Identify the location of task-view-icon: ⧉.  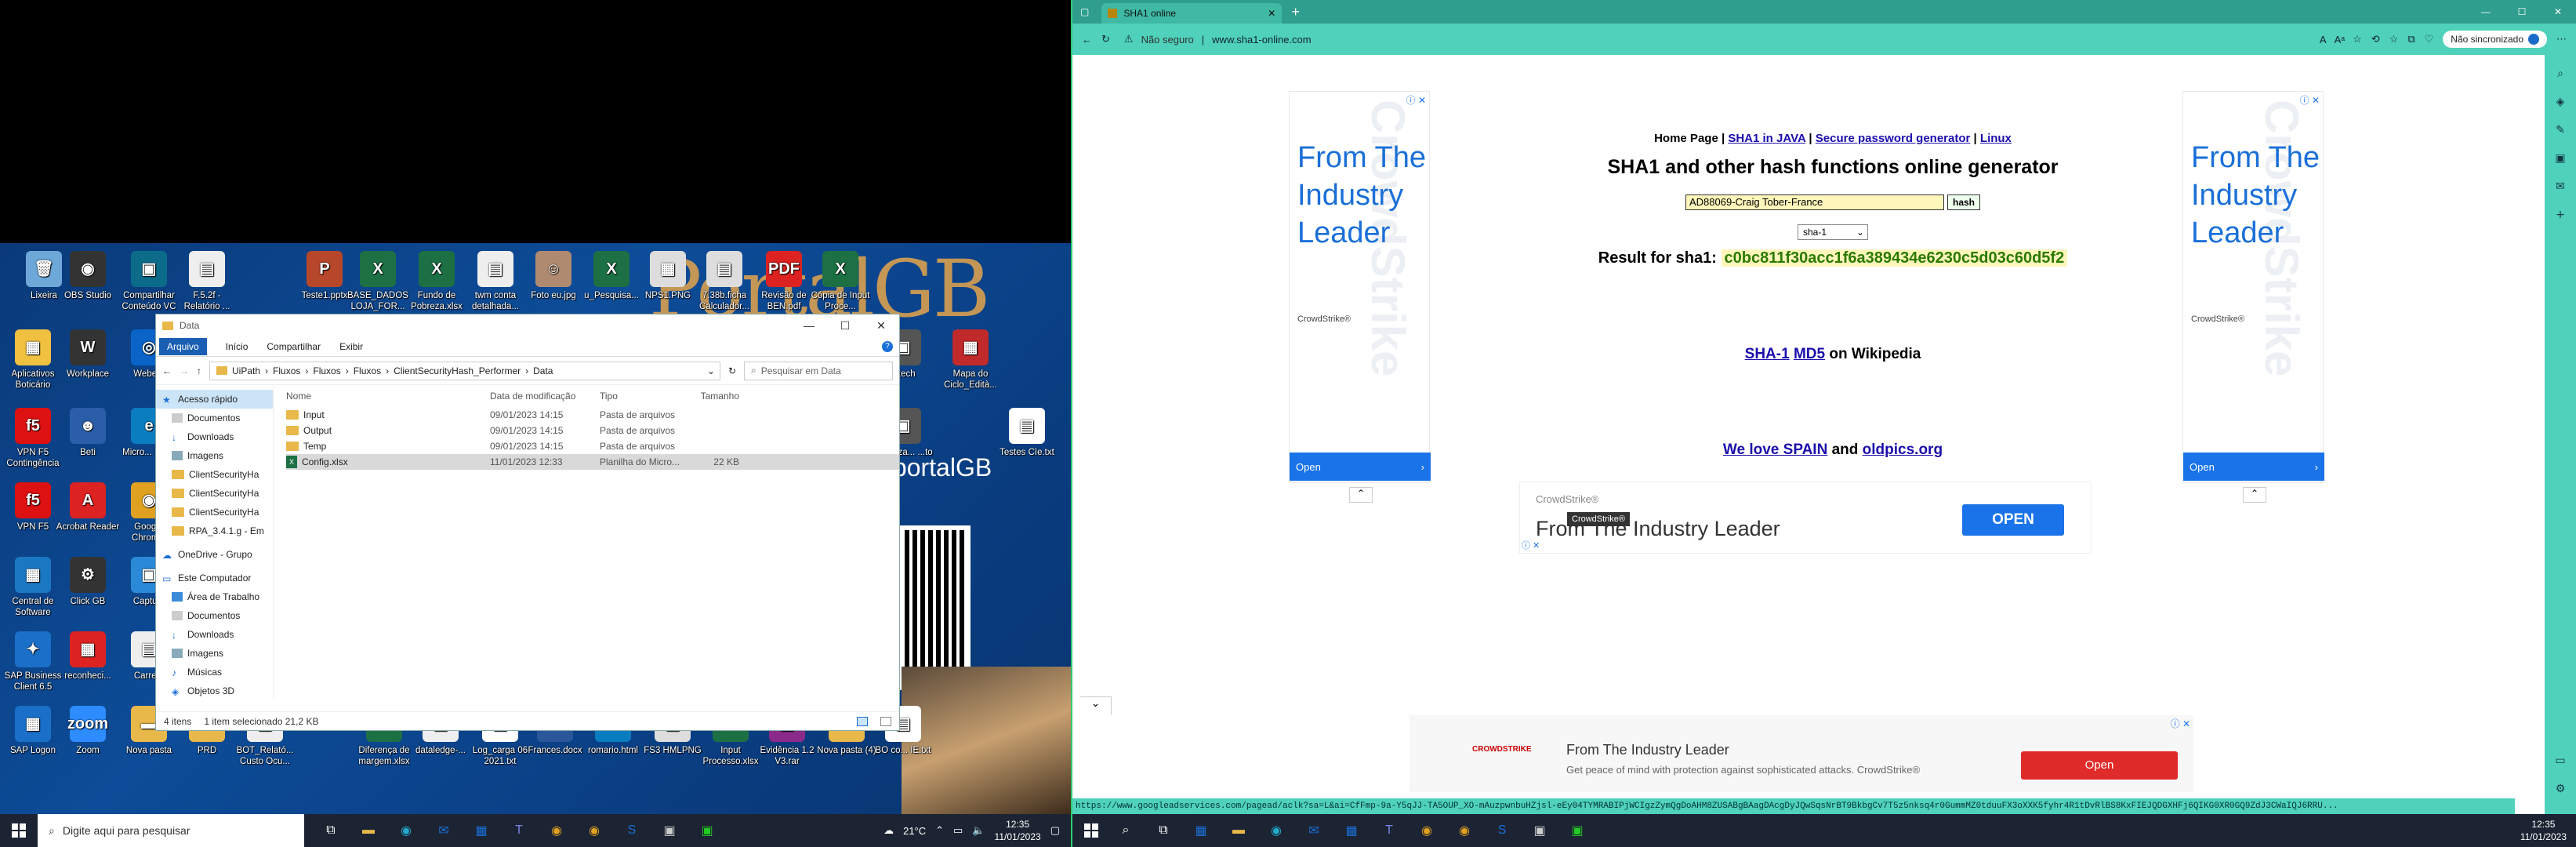
(330, 830).